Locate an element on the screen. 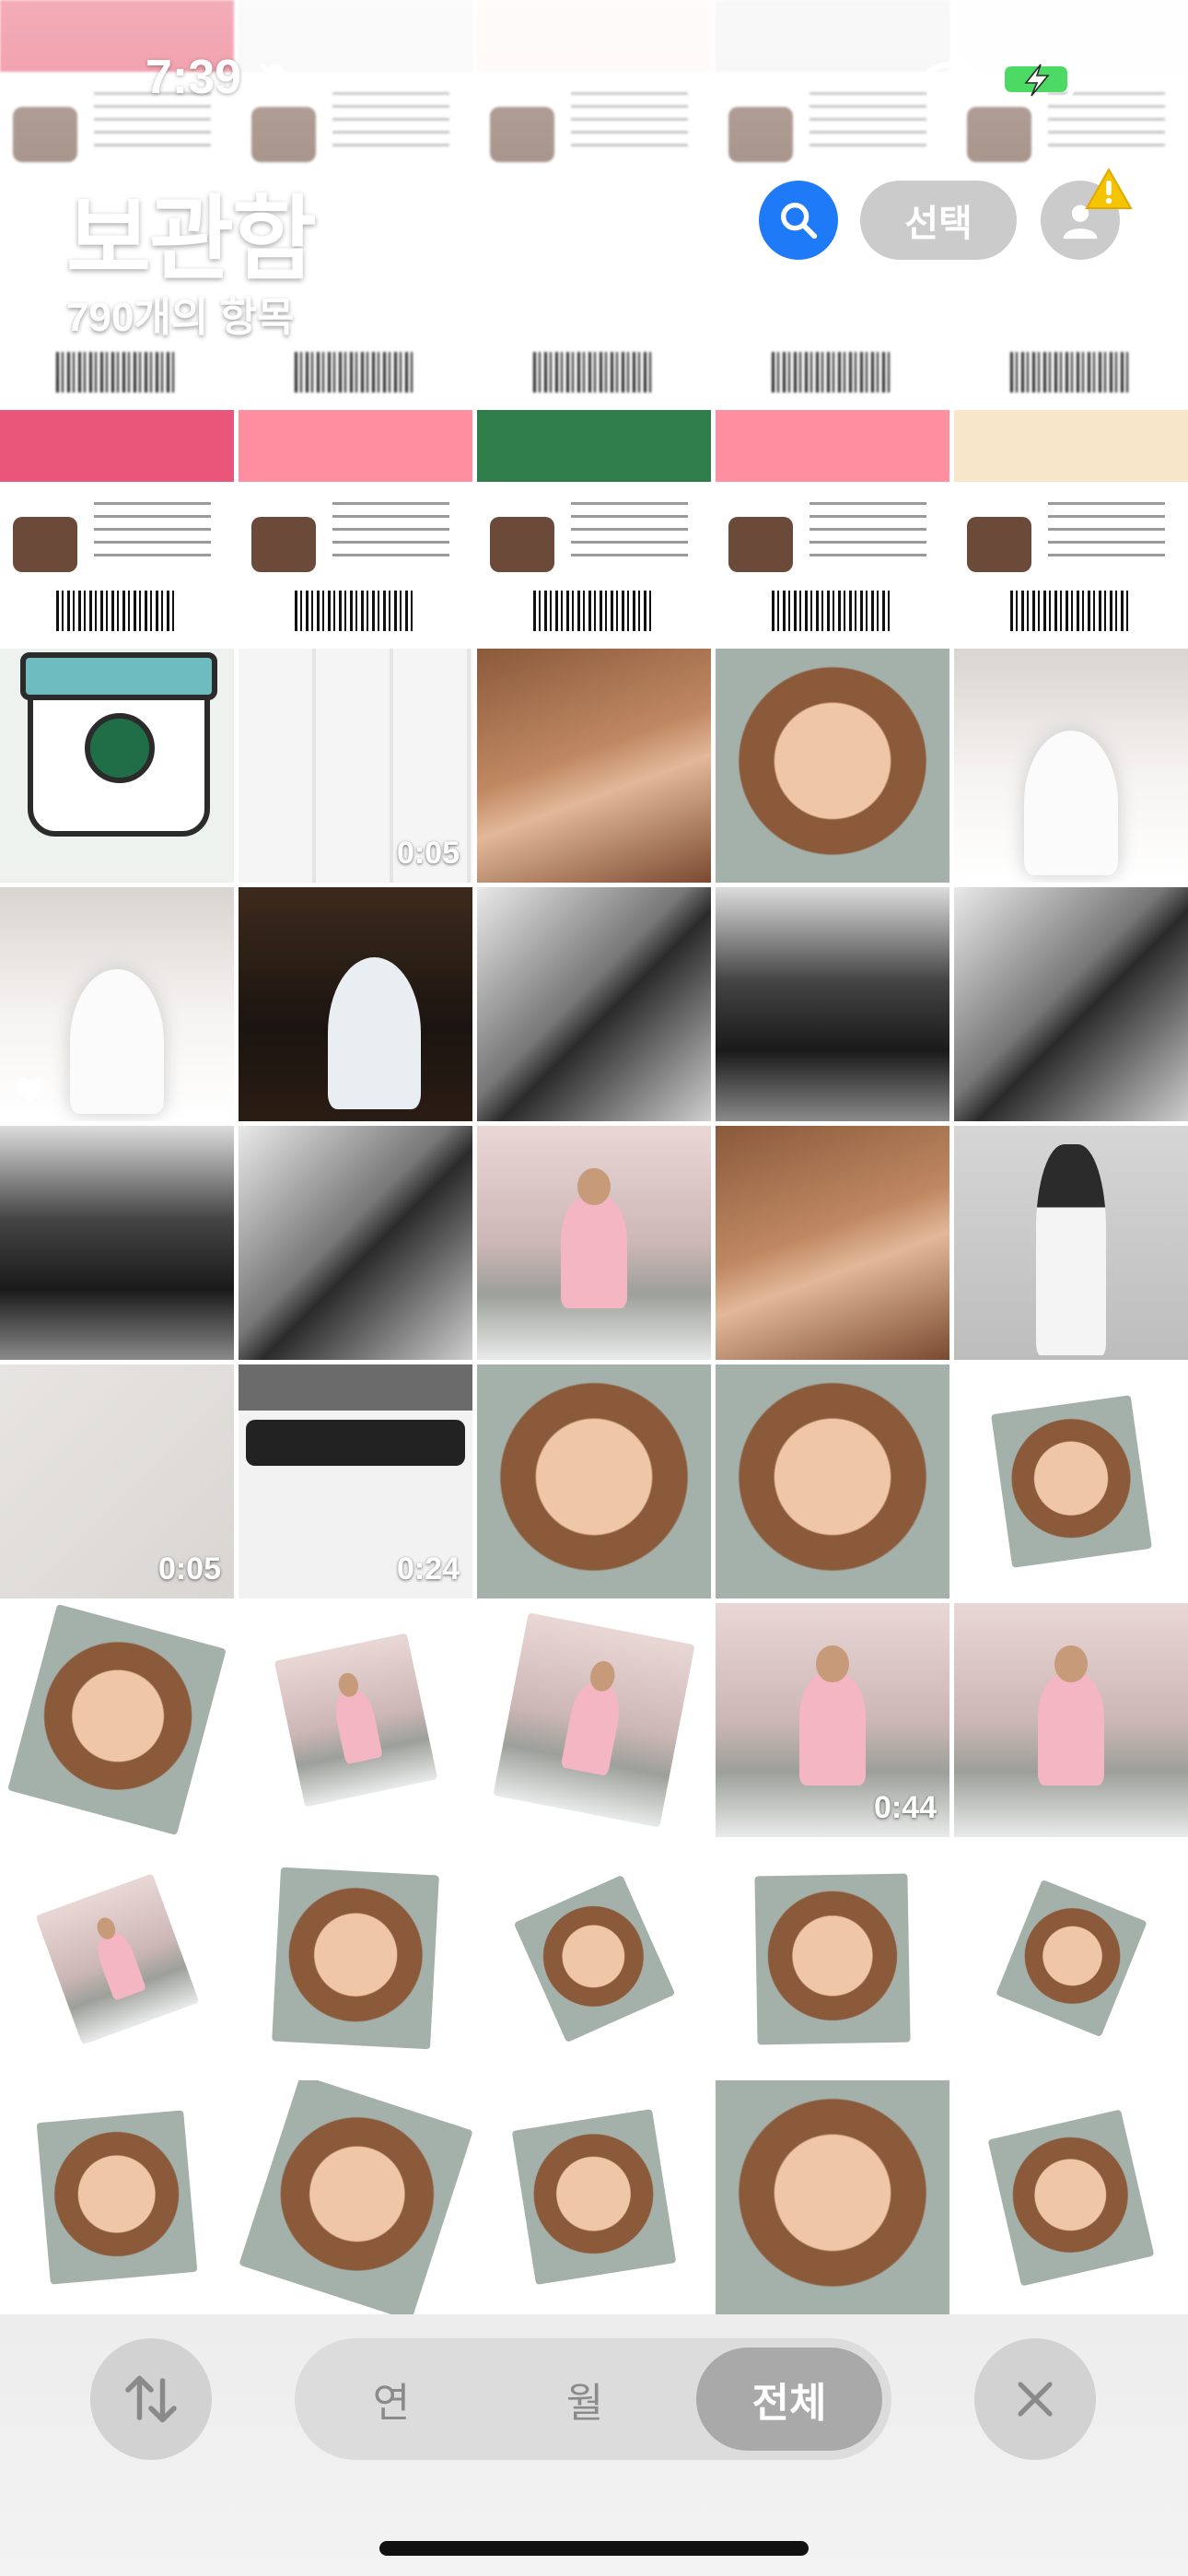 Image resolution: width=1188 pixels, height=2576 pixels. wifi-icon is located at coordinates (949, 81).